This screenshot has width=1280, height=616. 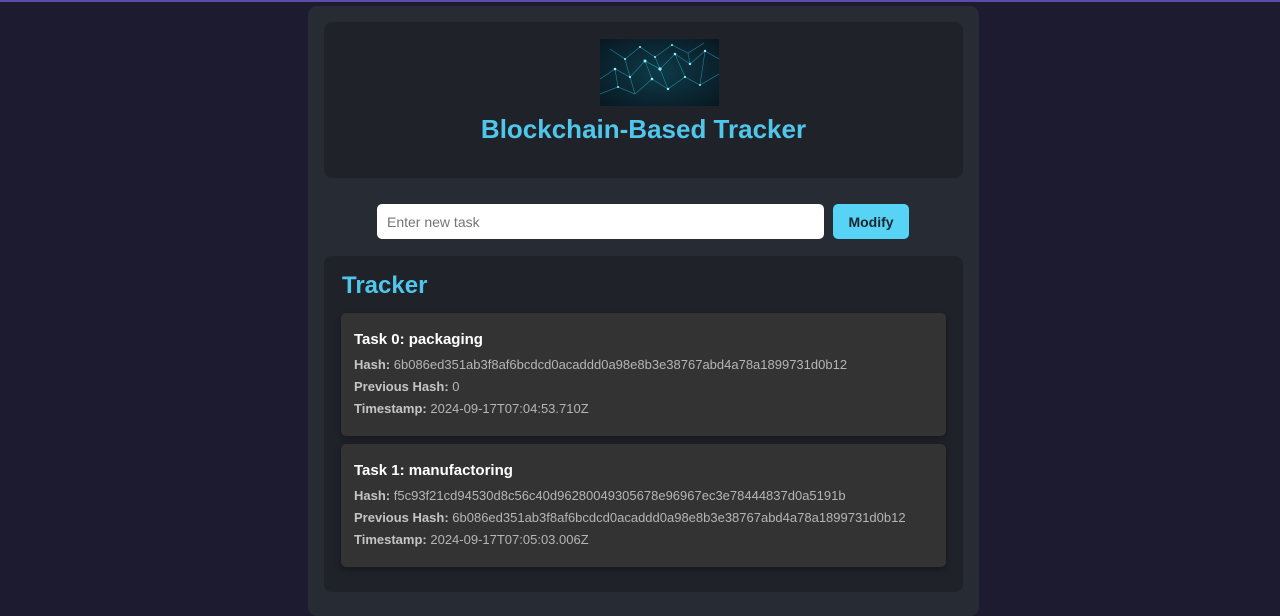 What do you see at coordinates (643, 129) in the screenshot?
I see `page-title: Blockchain-Based Tracker` at bounding box center [643, 129].